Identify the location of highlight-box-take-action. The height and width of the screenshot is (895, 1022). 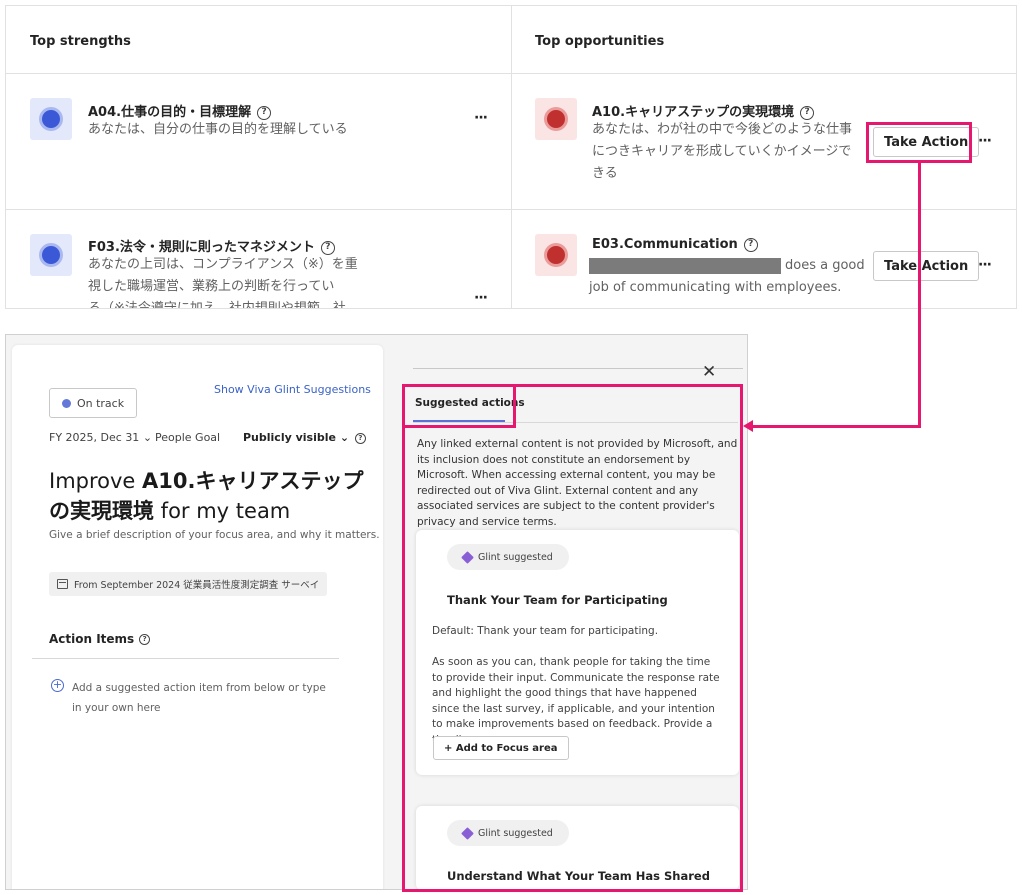
(919, 142).